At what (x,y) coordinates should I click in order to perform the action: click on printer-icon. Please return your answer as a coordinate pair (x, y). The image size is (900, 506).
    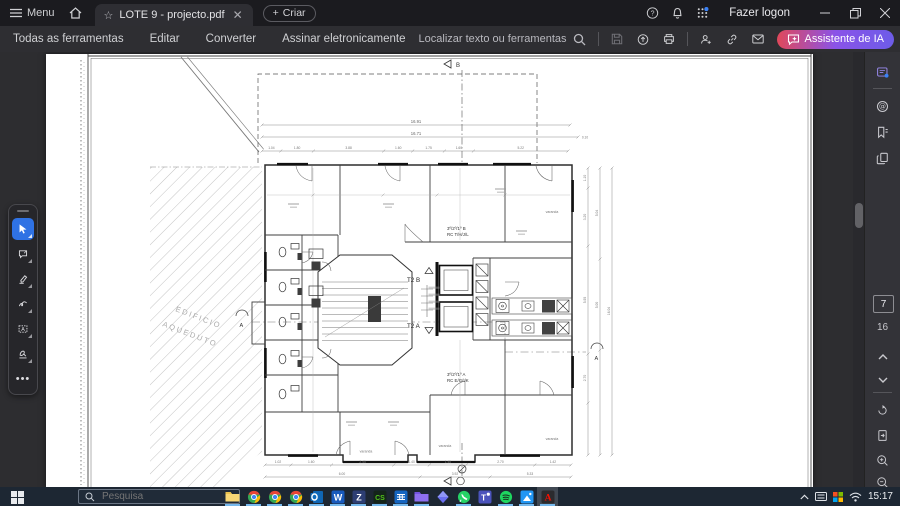
    Looking at the image, I should click on (668, 39).